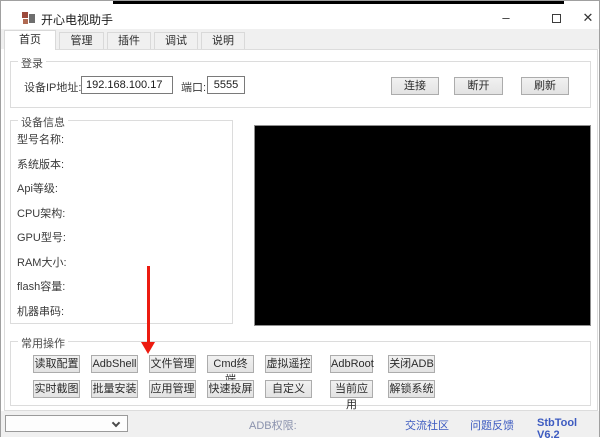  What do you see at coordinates (492, 425) in the screenshot?
I see `feedback-link: 问题反馈` at bounding box center [492, 425].